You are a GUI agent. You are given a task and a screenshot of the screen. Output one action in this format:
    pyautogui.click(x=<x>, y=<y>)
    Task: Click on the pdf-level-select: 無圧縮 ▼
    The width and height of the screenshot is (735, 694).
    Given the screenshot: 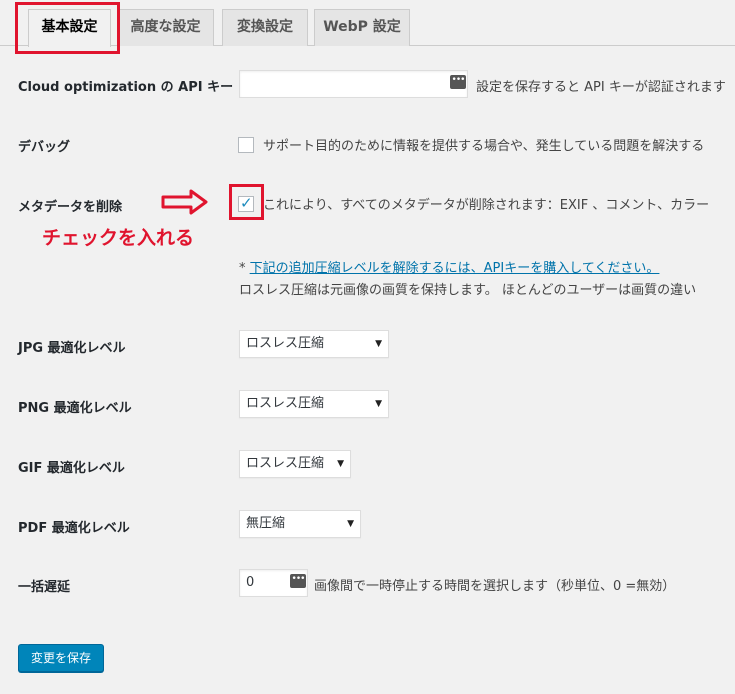 What is the action you would take?
    pyautogui.click(x=300, y=524)
    